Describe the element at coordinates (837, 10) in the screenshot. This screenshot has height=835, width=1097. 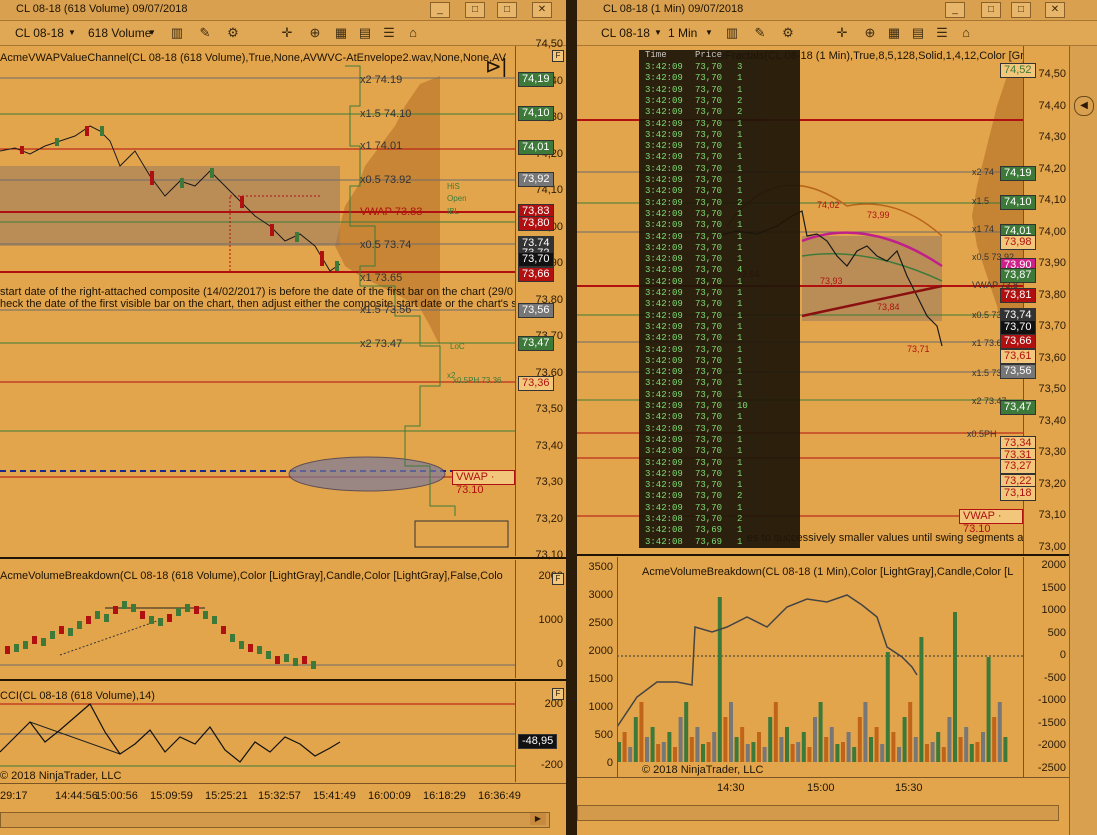
I see `right-title-bar: CL 08-18 (1 Min) 09/07/2018 _ □ □ ✕` at that location.